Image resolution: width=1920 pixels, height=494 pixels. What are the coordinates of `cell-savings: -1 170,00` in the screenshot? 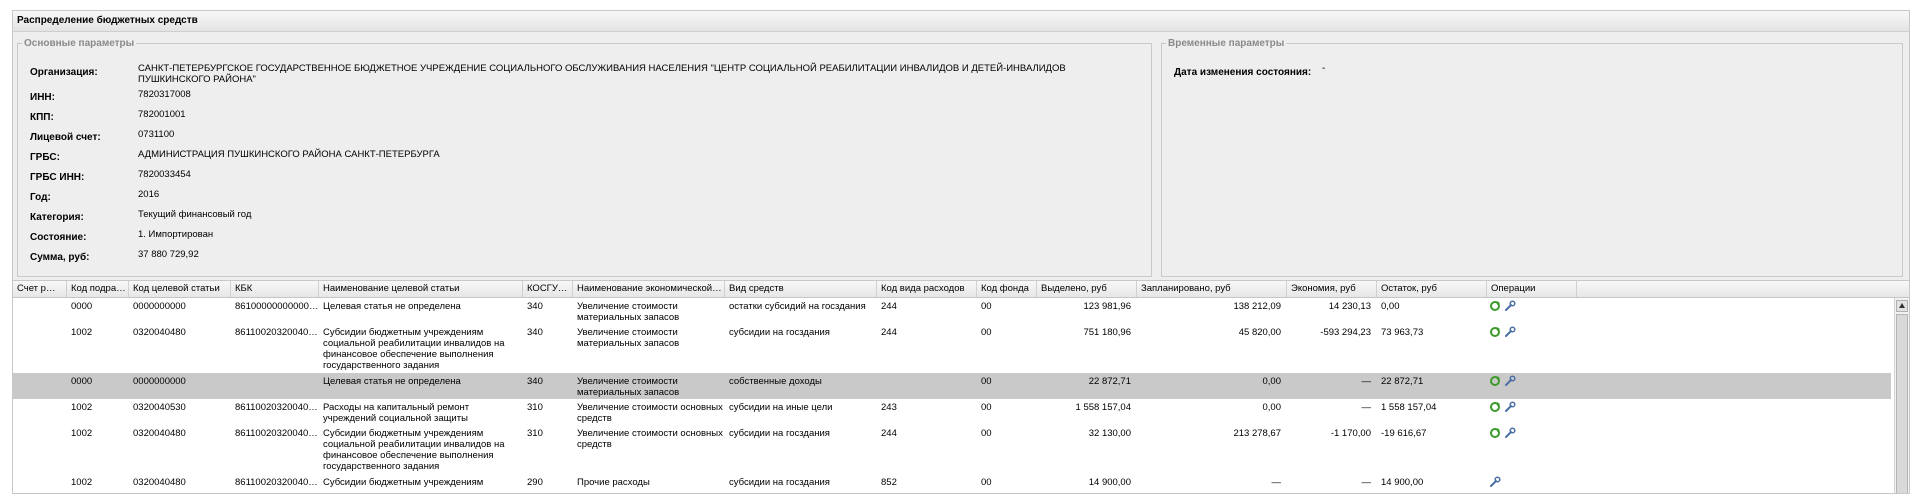 It's located at (1350, 433).